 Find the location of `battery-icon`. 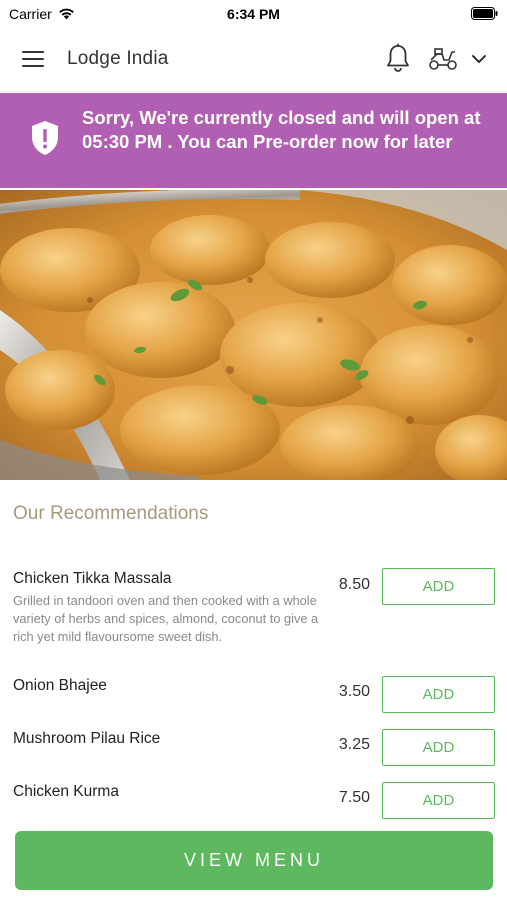

battery-icon is located at coordinates (484, 13).